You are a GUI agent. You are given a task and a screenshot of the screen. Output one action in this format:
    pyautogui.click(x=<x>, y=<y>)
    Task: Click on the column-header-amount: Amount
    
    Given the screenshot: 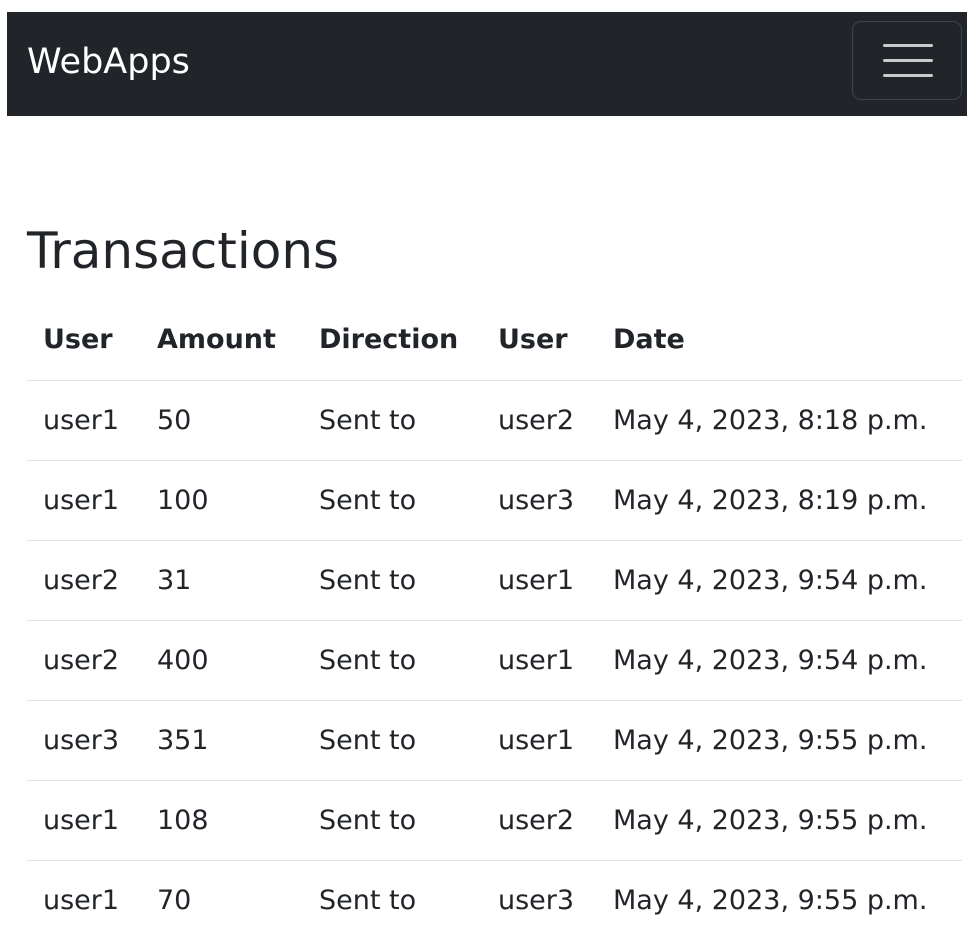 What is the action you would take?
    pyautogui.click(x=222, y=340)
    